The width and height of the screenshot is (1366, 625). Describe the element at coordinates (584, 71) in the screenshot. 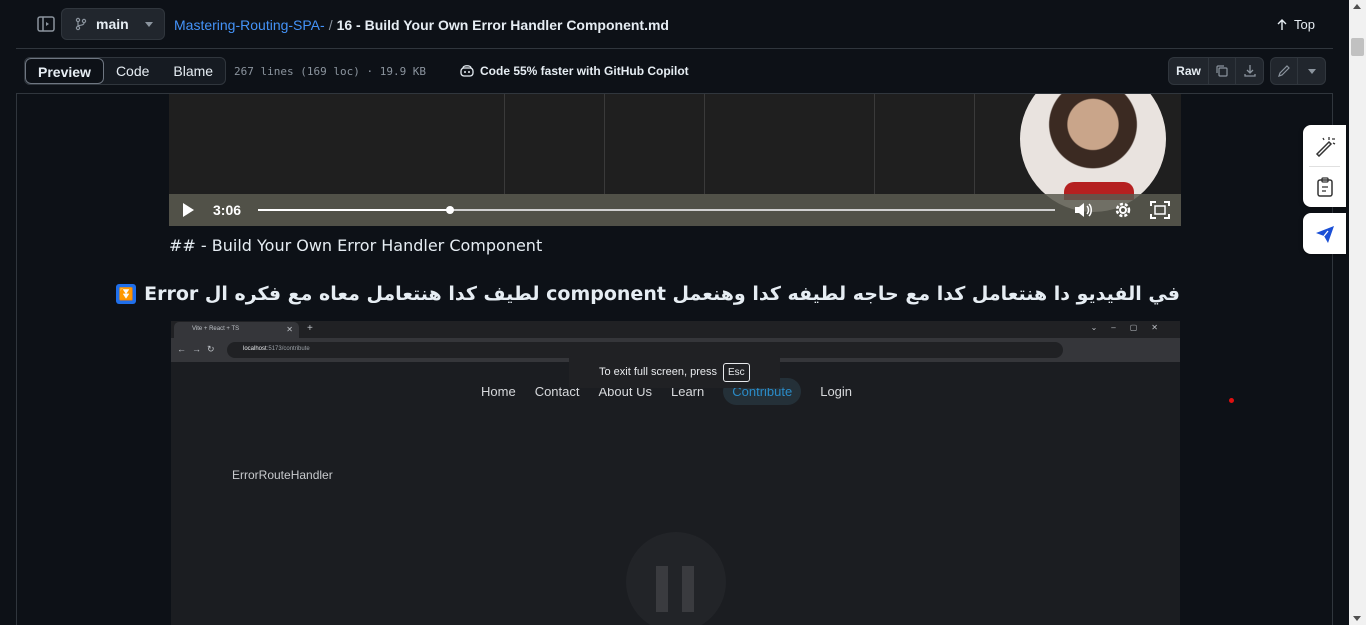

I see `copilot-label: Code 55% faster with GitHub Copilot` at that location.